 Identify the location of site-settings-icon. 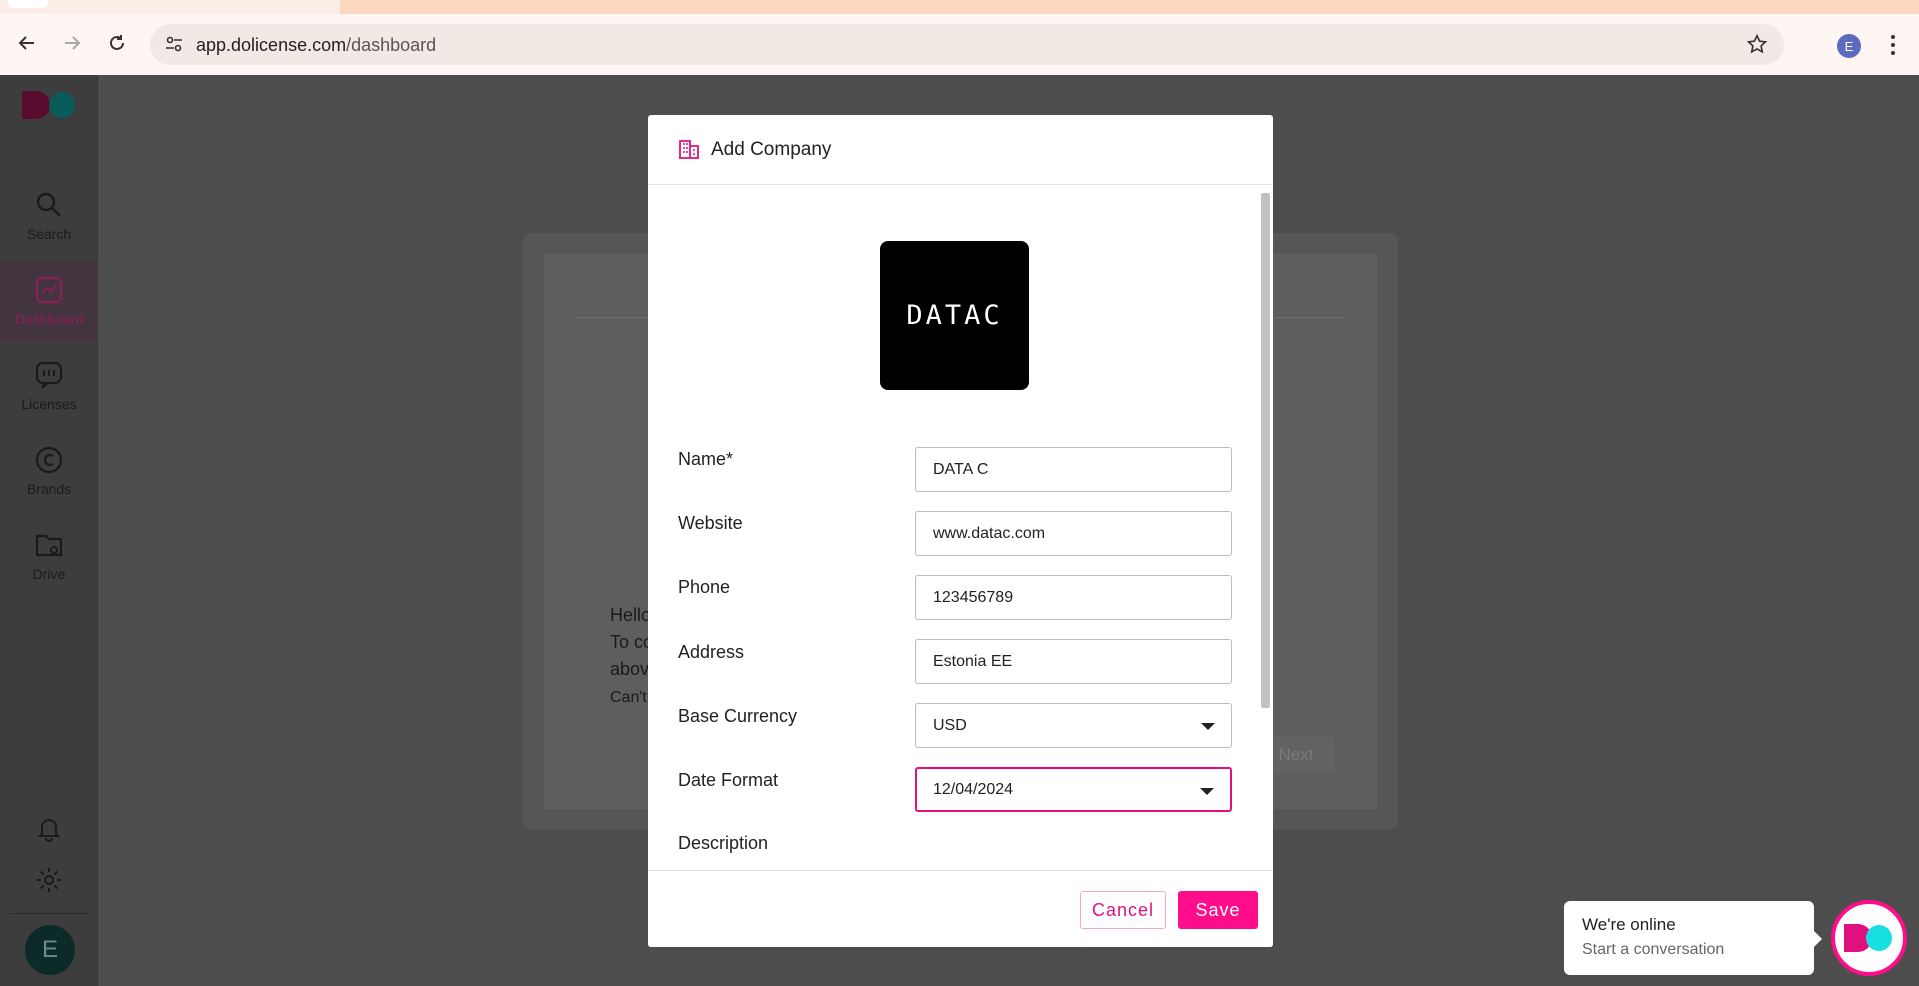
(174, 44).